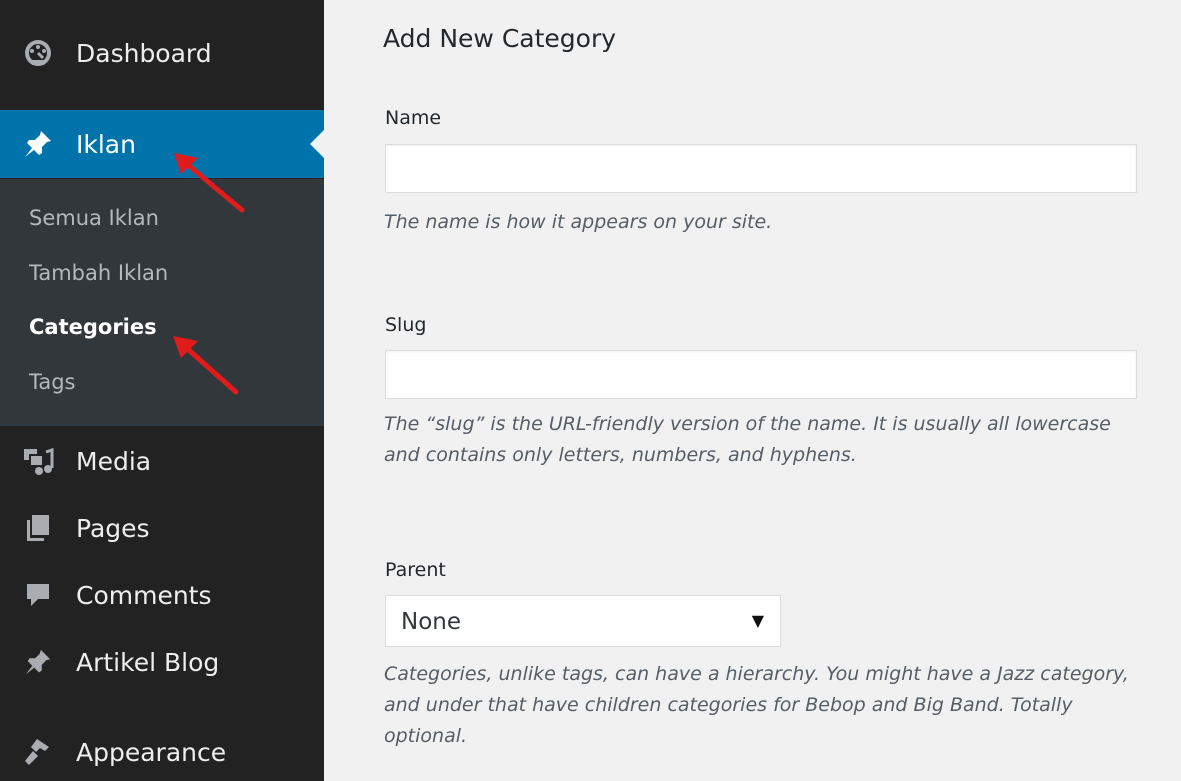 The height and width of the screenshot is (781, 1181). I want to click on submenu-item-tambah-iklan: Tambah Iklan, so click(98, 273).